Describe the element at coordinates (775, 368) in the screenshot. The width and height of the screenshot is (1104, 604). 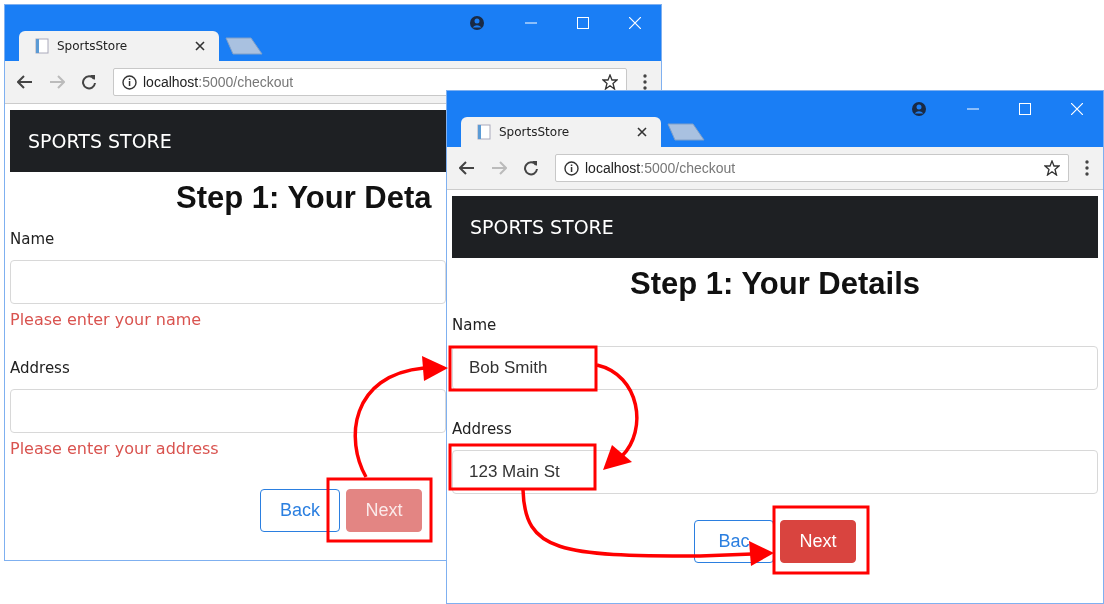
I see `input-field: Bob Smith` at that location.